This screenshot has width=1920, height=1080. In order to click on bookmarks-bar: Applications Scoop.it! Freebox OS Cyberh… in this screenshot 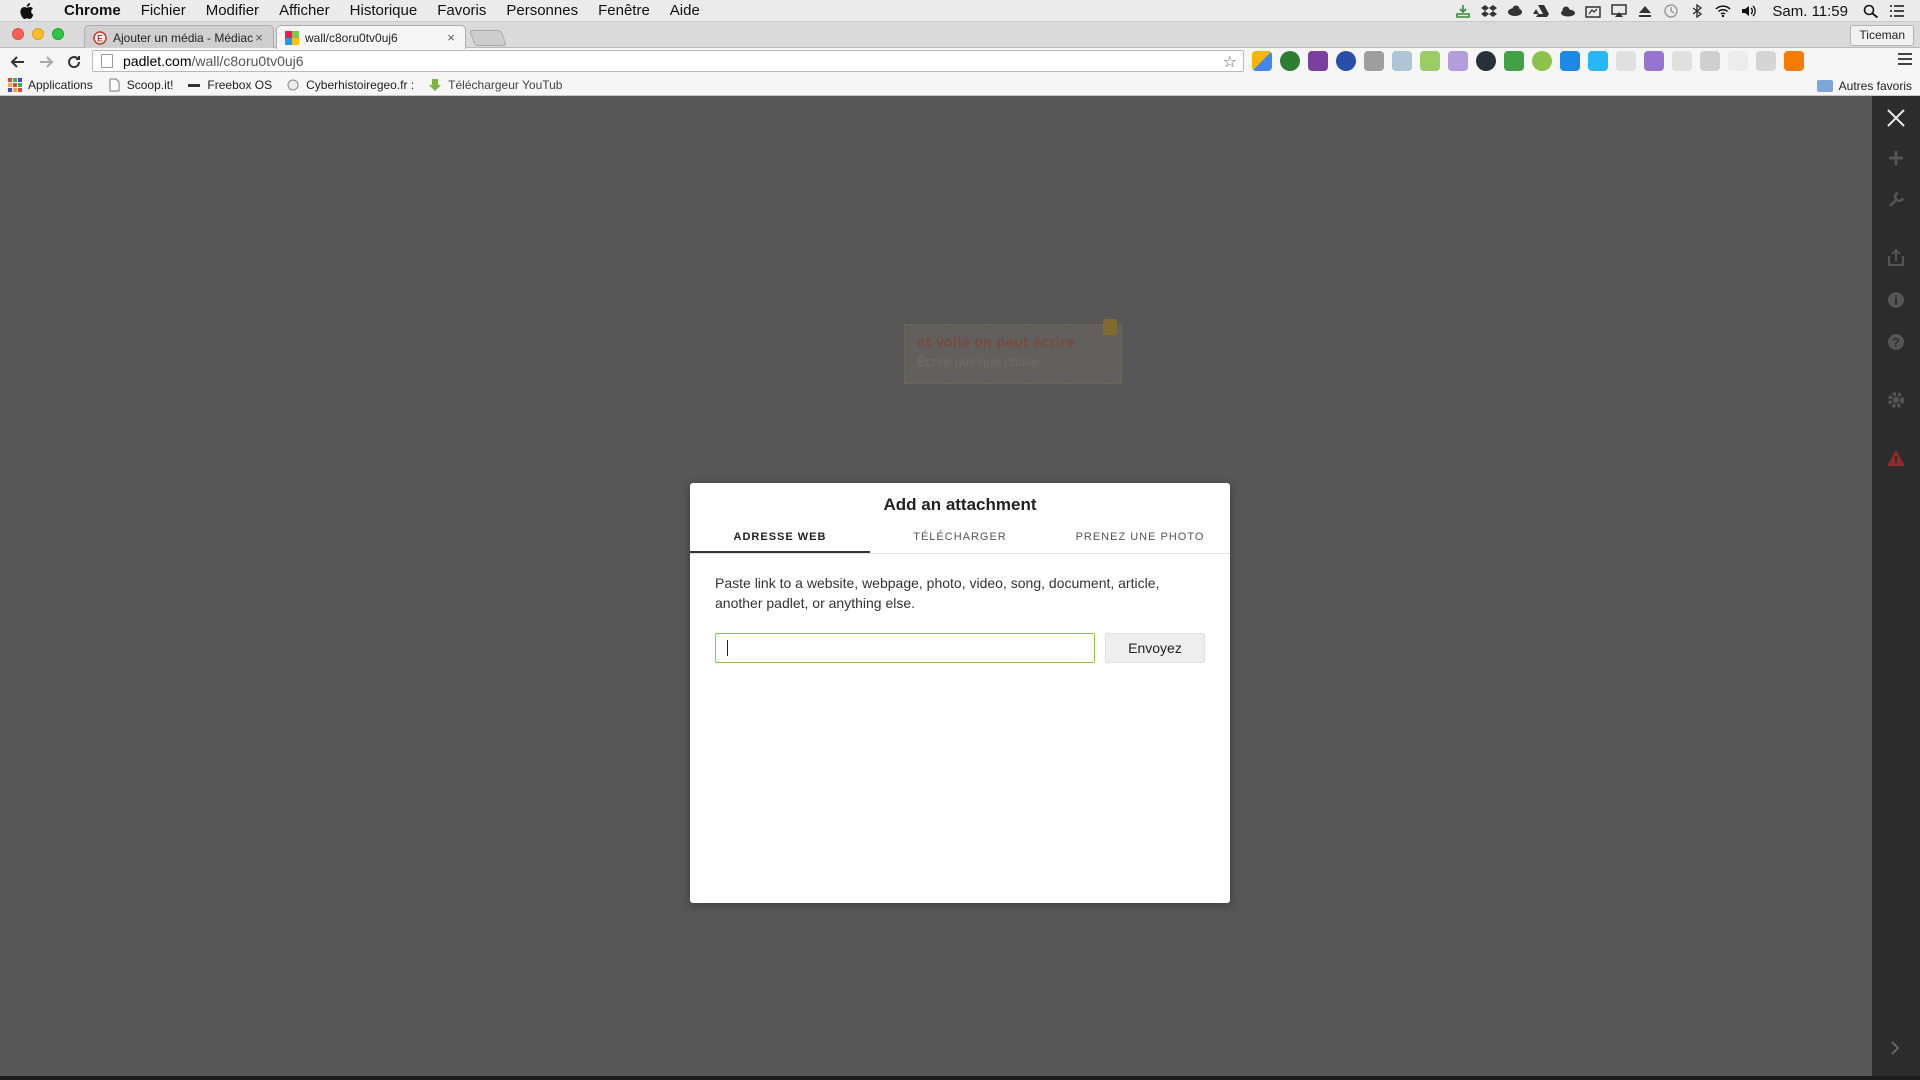, I will do `click(960, 85)`.